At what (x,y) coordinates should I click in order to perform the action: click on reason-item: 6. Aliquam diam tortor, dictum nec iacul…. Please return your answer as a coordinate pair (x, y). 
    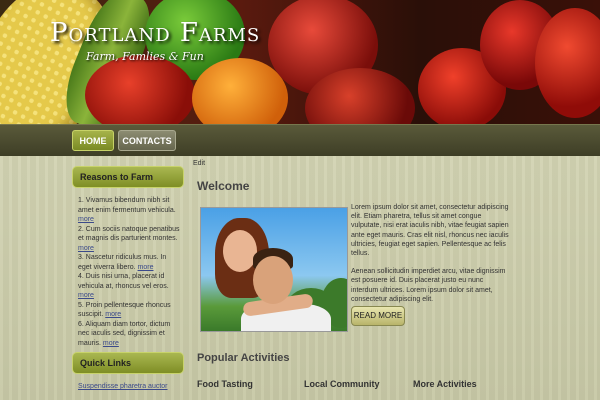
    Looking at the image, I should click on (129, 334).